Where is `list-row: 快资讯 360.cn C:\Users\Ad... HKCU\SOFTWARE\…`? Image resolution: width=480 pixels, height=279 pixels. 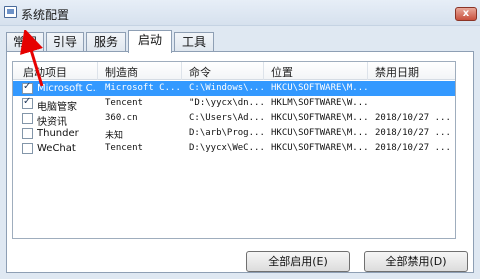 list-row: 快资讯 360.cn C:\Users\Ad... HKCU\SOFTWARE\… is located at coordinates (234, 119).